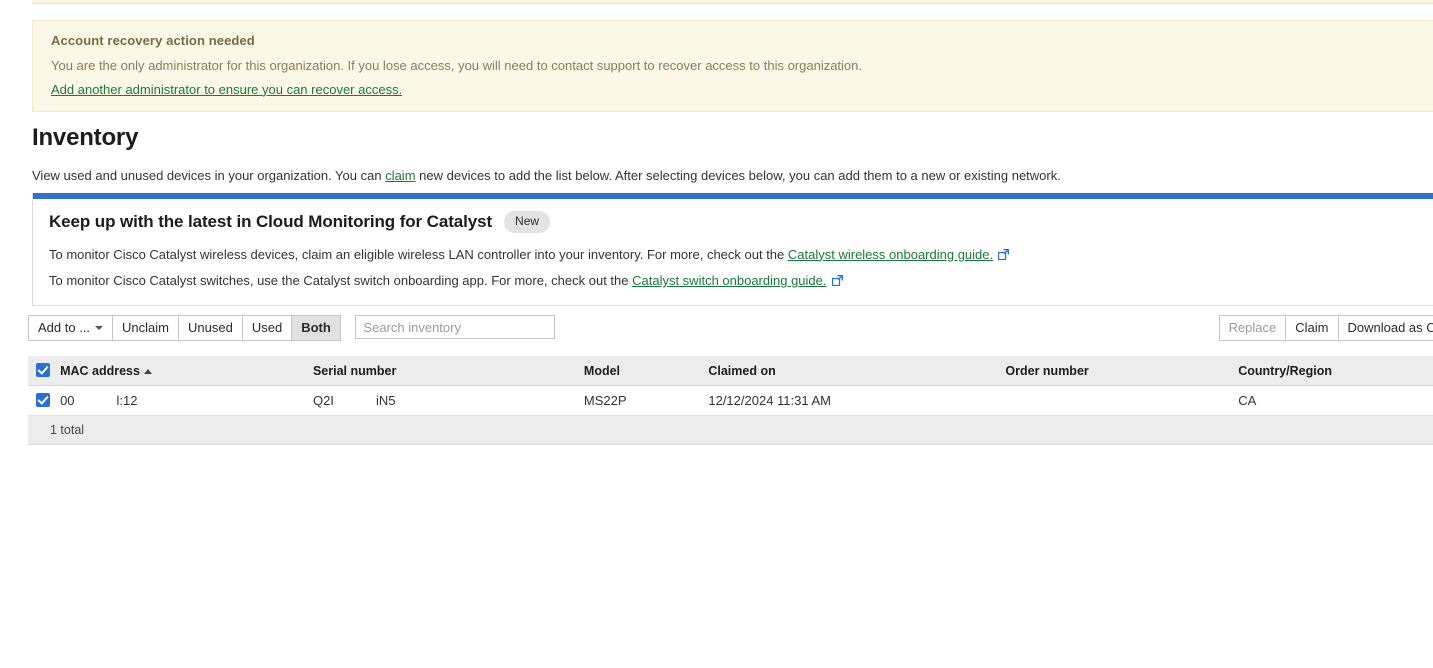  What do you see at coordinates (732, 2) in the screenshot?
I see `previous-banner-sliver` at bounding box center [732, 2].